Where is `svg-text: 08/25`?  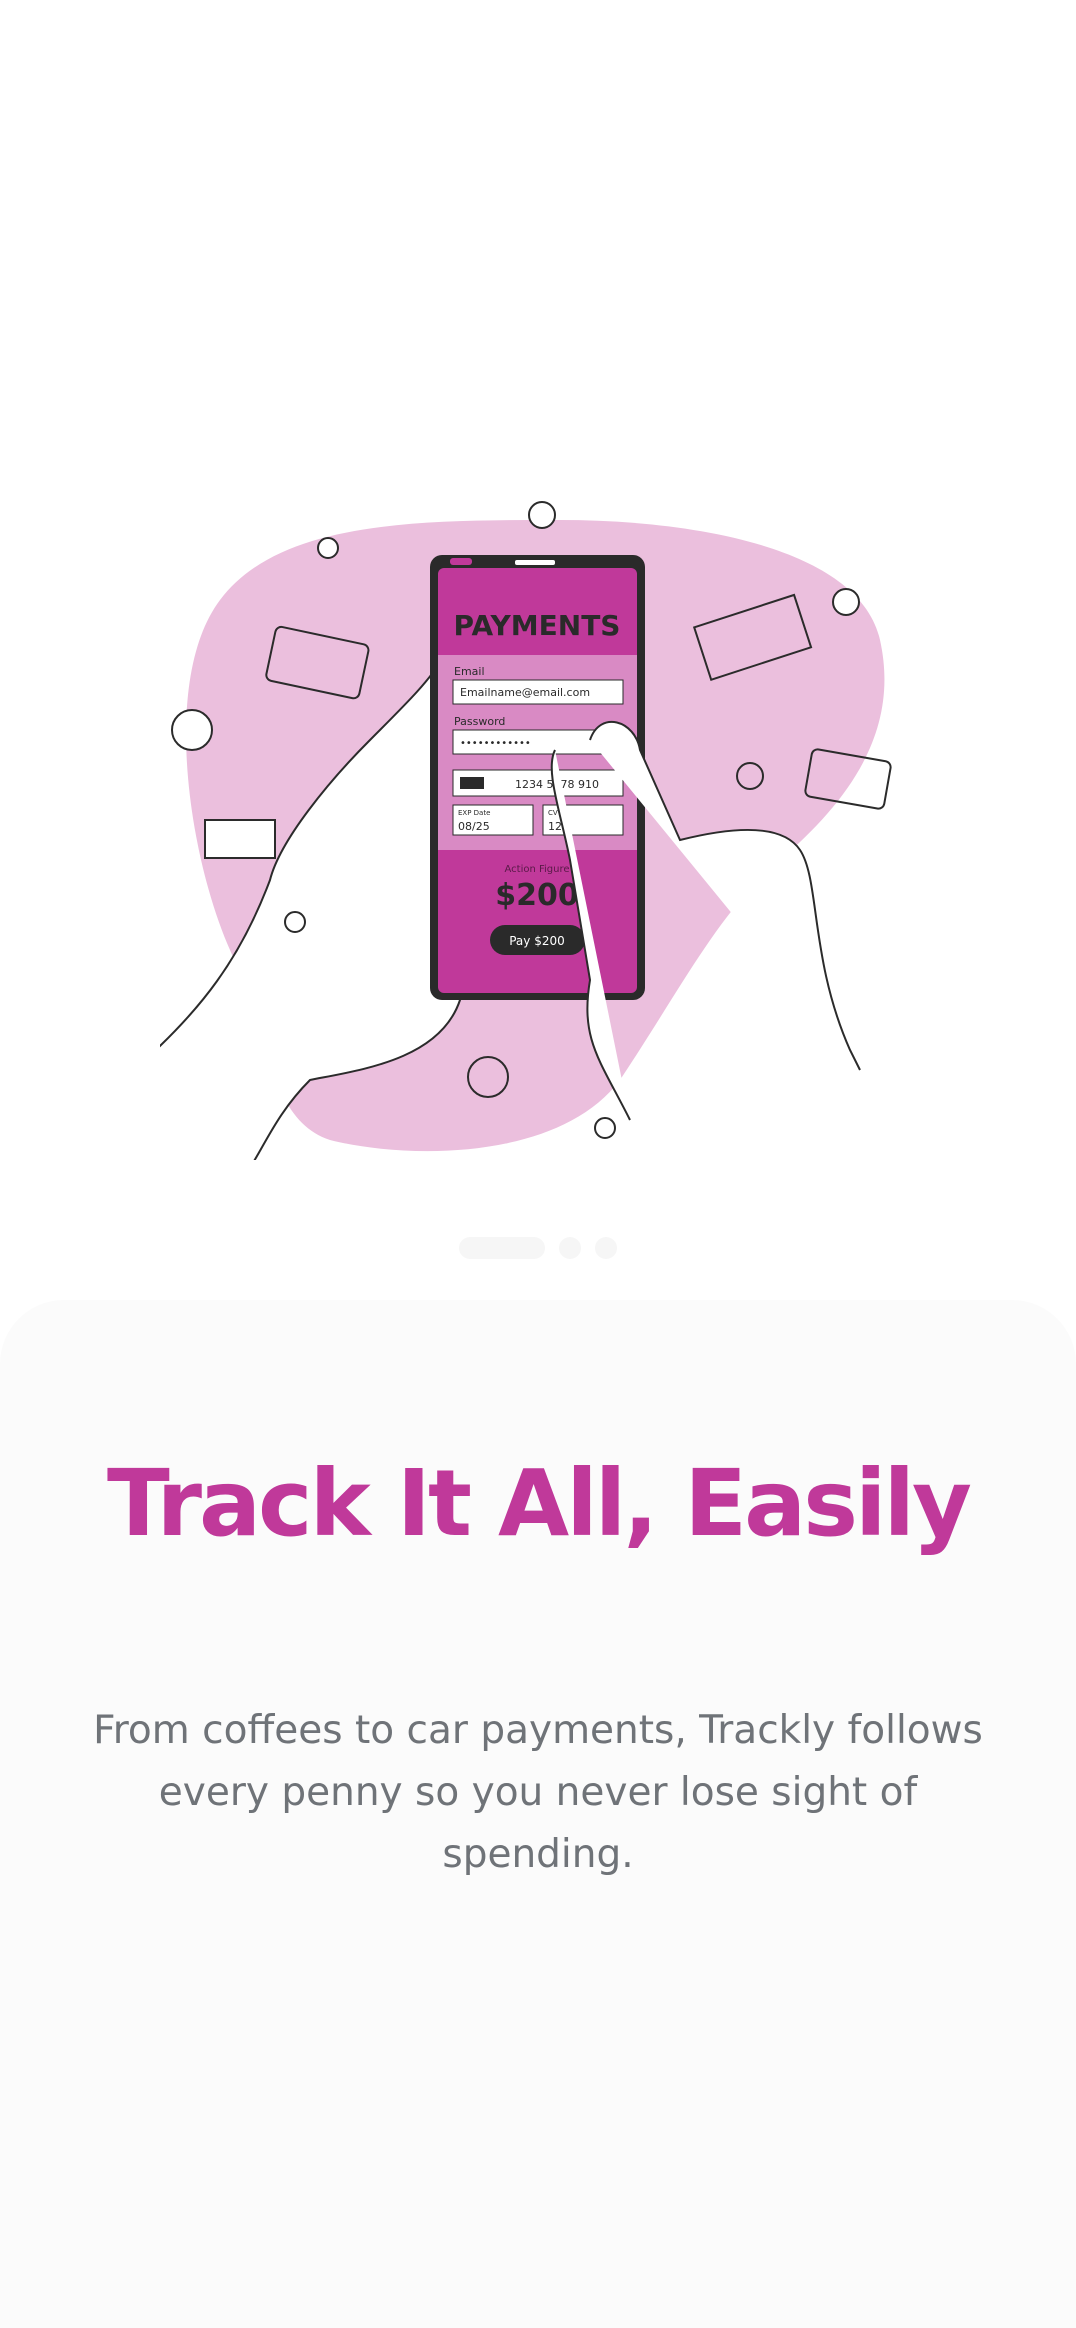
svg-text: 08/25 is located at coordinates (474, 826).